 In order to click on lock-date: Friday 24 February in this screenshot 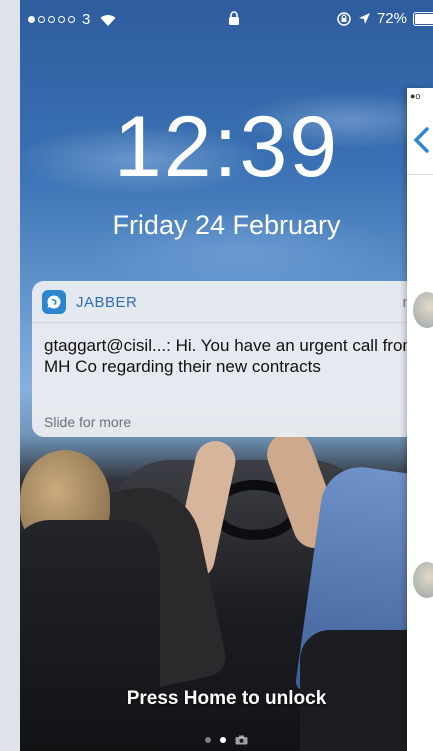, I will do `click(226, 225)`.